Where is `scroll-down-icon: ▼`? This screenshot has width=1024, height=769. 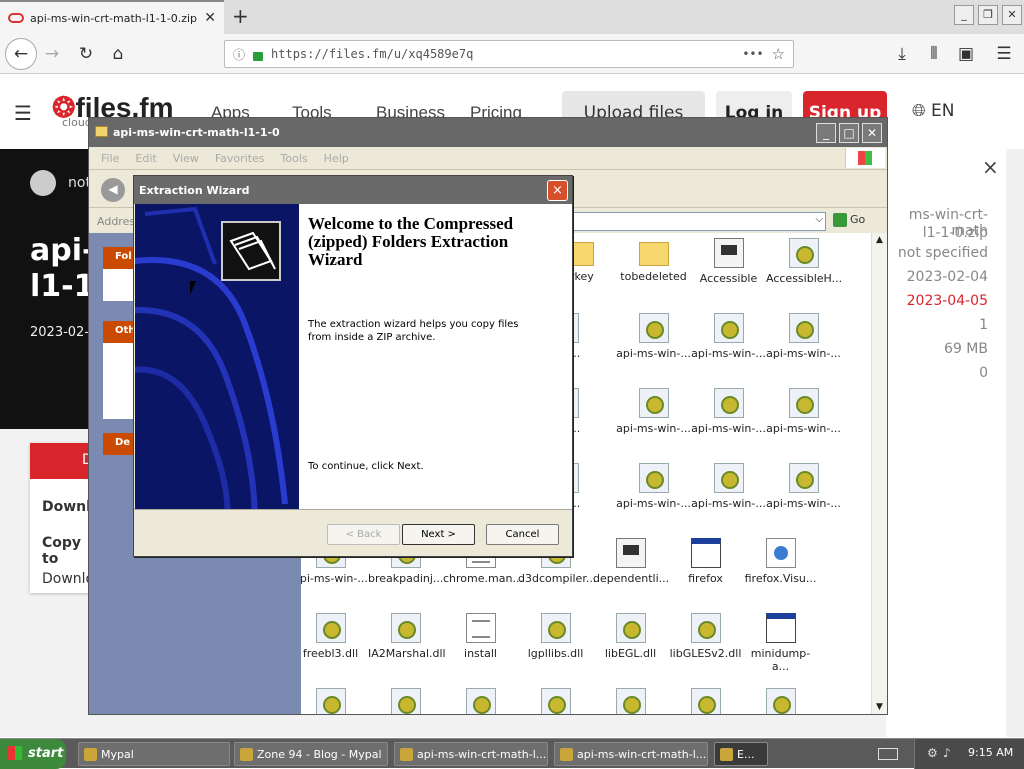
scroll-down-icon: ▼ is located at coordinates (879, 707).